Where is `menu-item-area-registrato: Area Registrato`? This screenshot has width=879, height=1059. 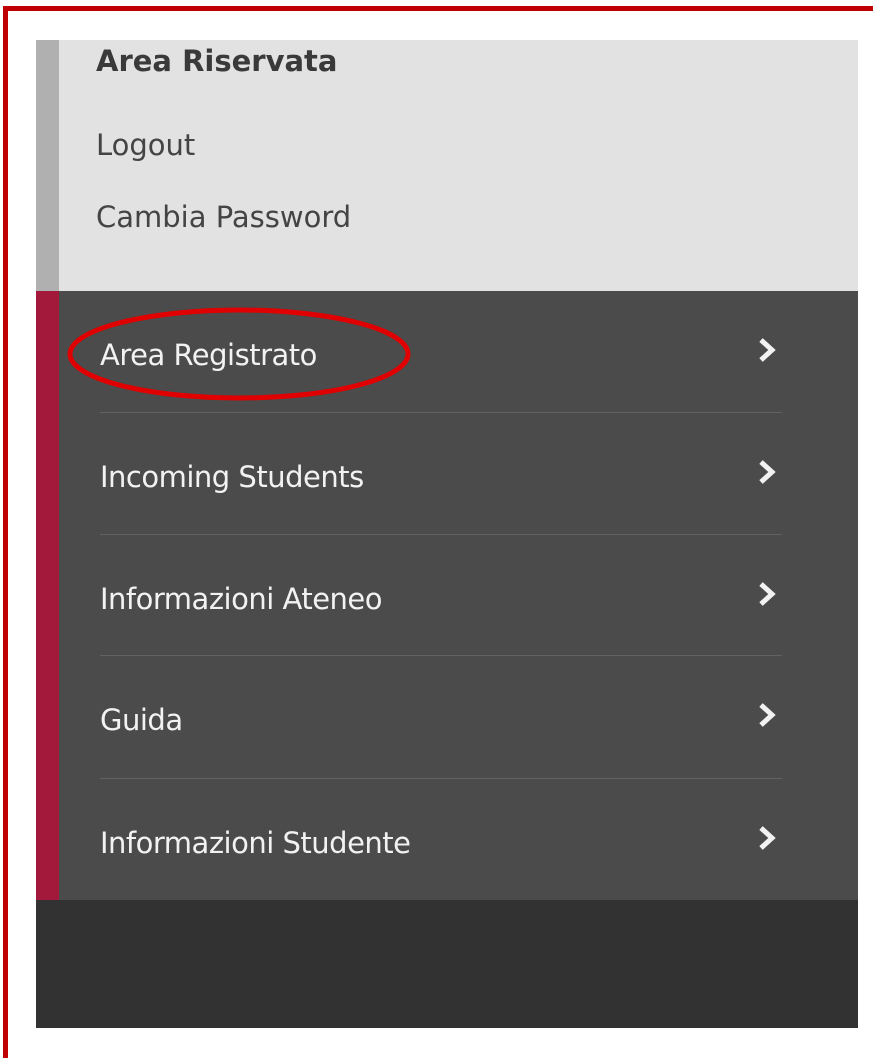 menu-item-area-registrato: Area Registrato is located at coordinates (458, 351).